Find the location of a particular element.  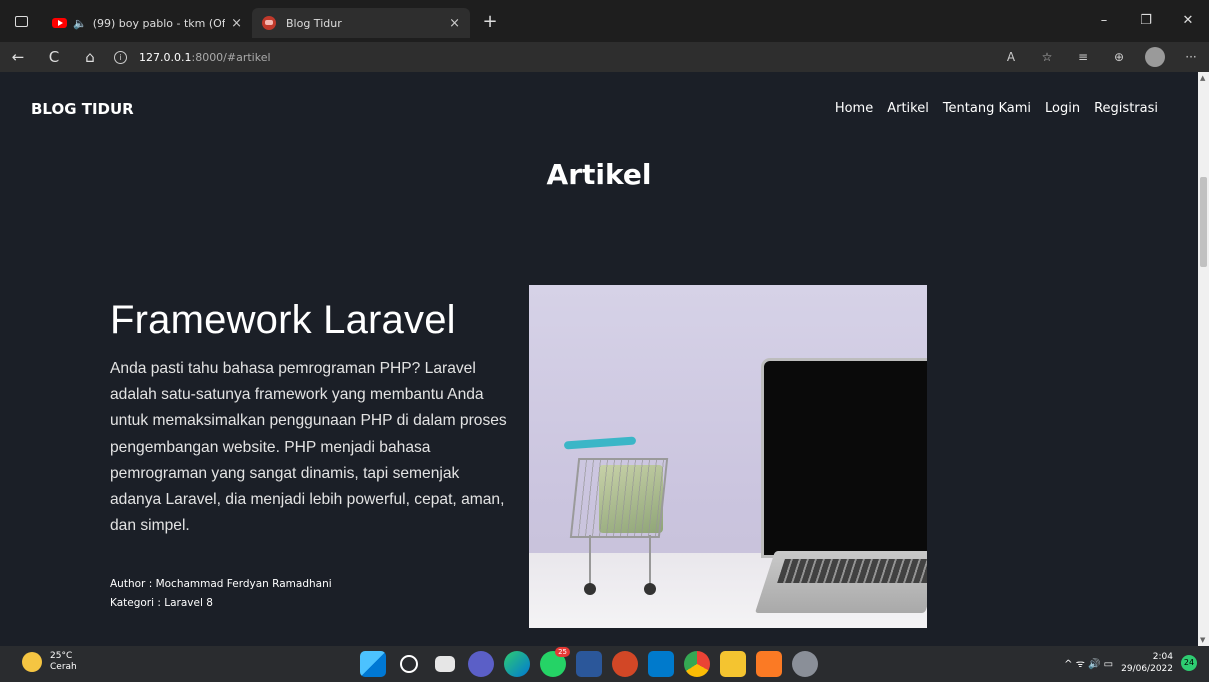

browser-toolbar: A ☆ ≡ ⊕ ··· is located at coordinates (1101, 57).